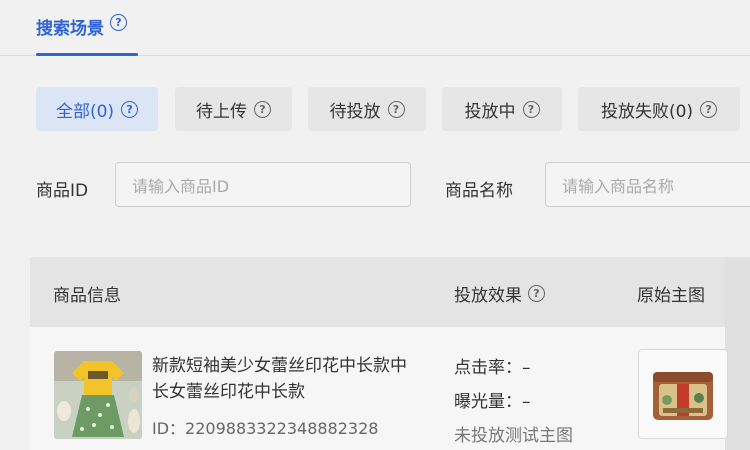 The height and width of the screenshot is (450, 750). What do you see at coordinates (87, 54) in the screenshot?
I see `active-tab-underline` at bounding box center [87, 54].